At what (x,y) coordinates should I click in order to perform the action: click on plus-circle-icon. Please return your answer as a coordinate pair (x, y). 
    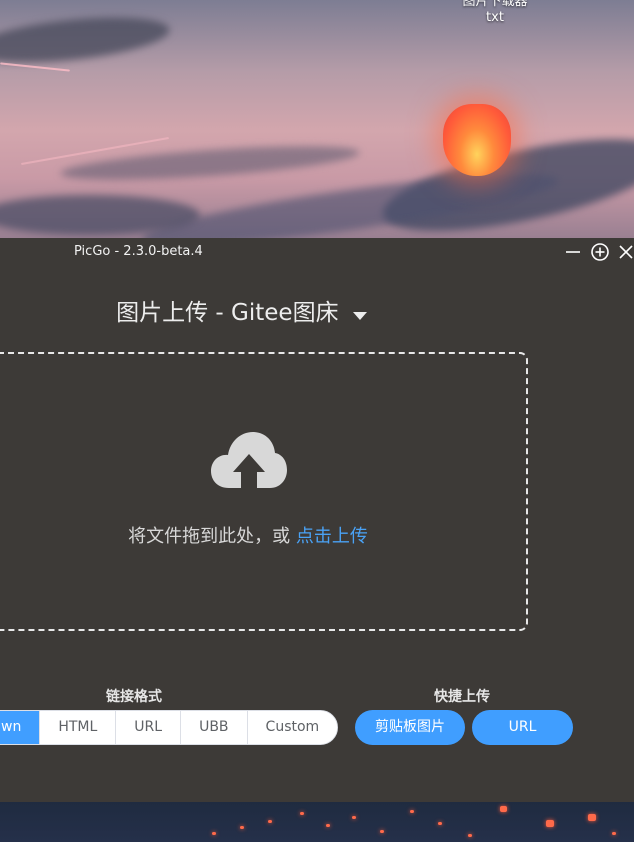
    Looking at the image, I should click on (600, 252).